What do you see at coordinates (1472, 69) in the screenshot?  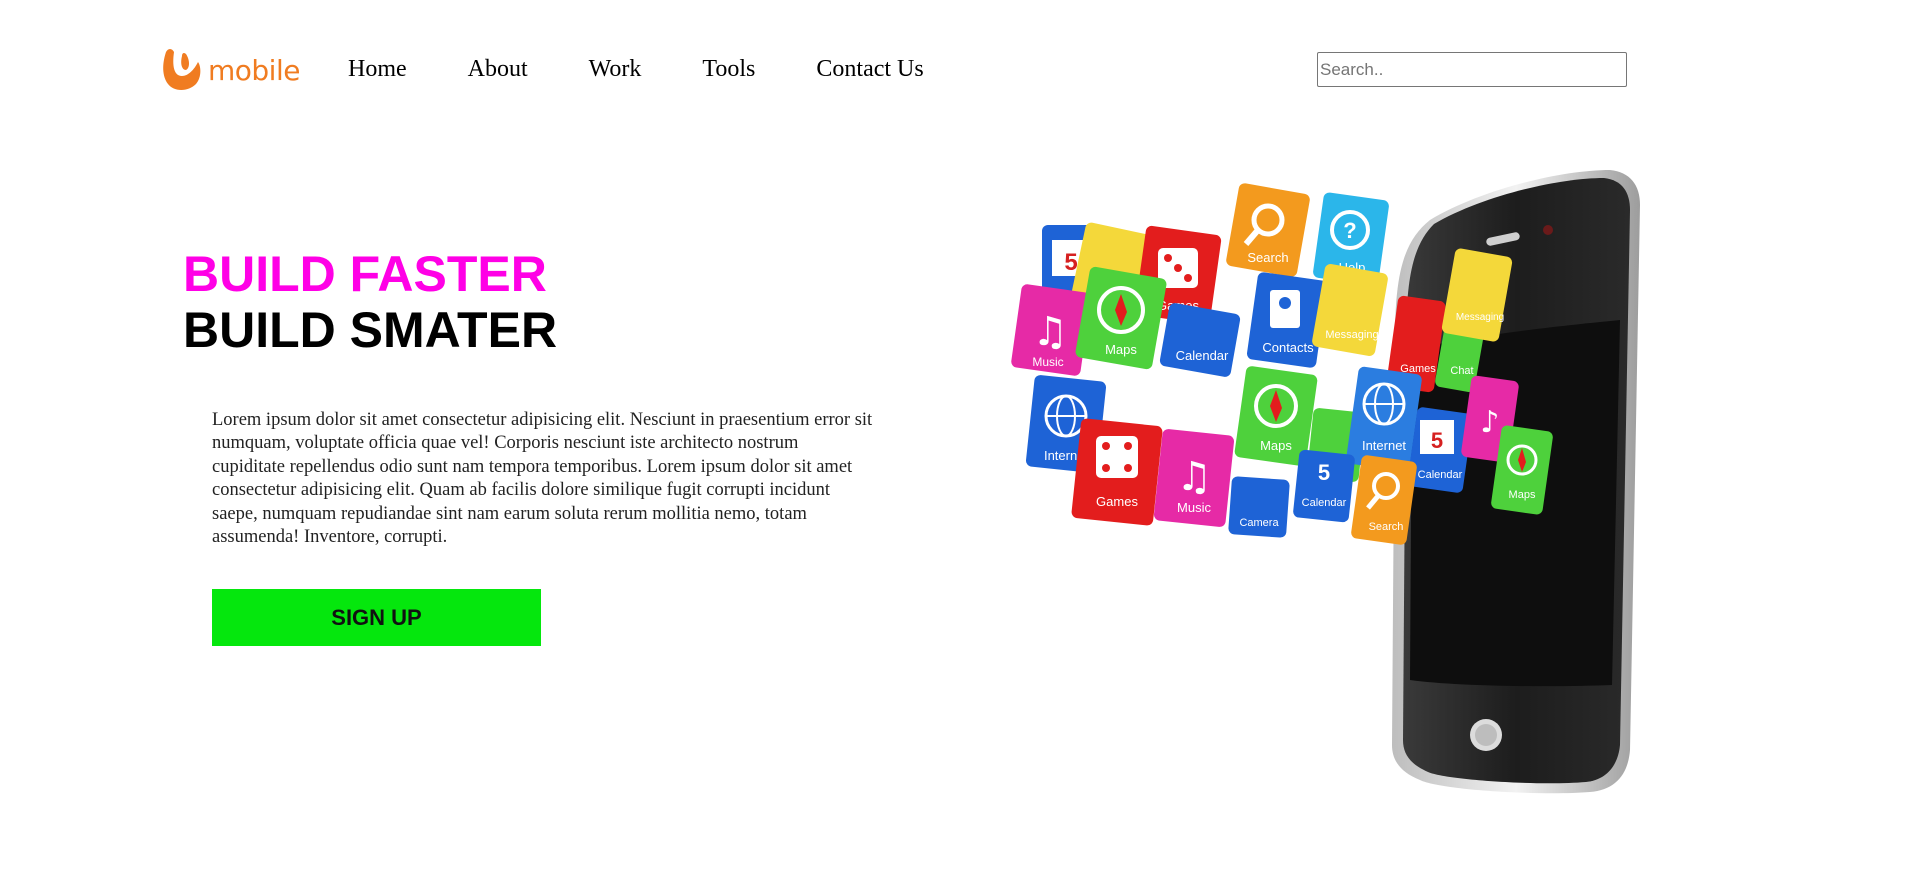 I see `search-input` at bounding box center [1472, 69].